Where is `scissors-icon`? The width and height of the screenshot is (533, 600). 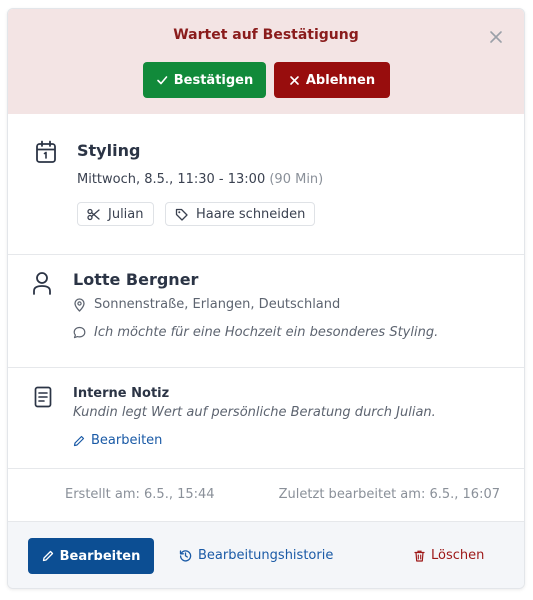
scissors-icon is located at coordinates (93, 214).